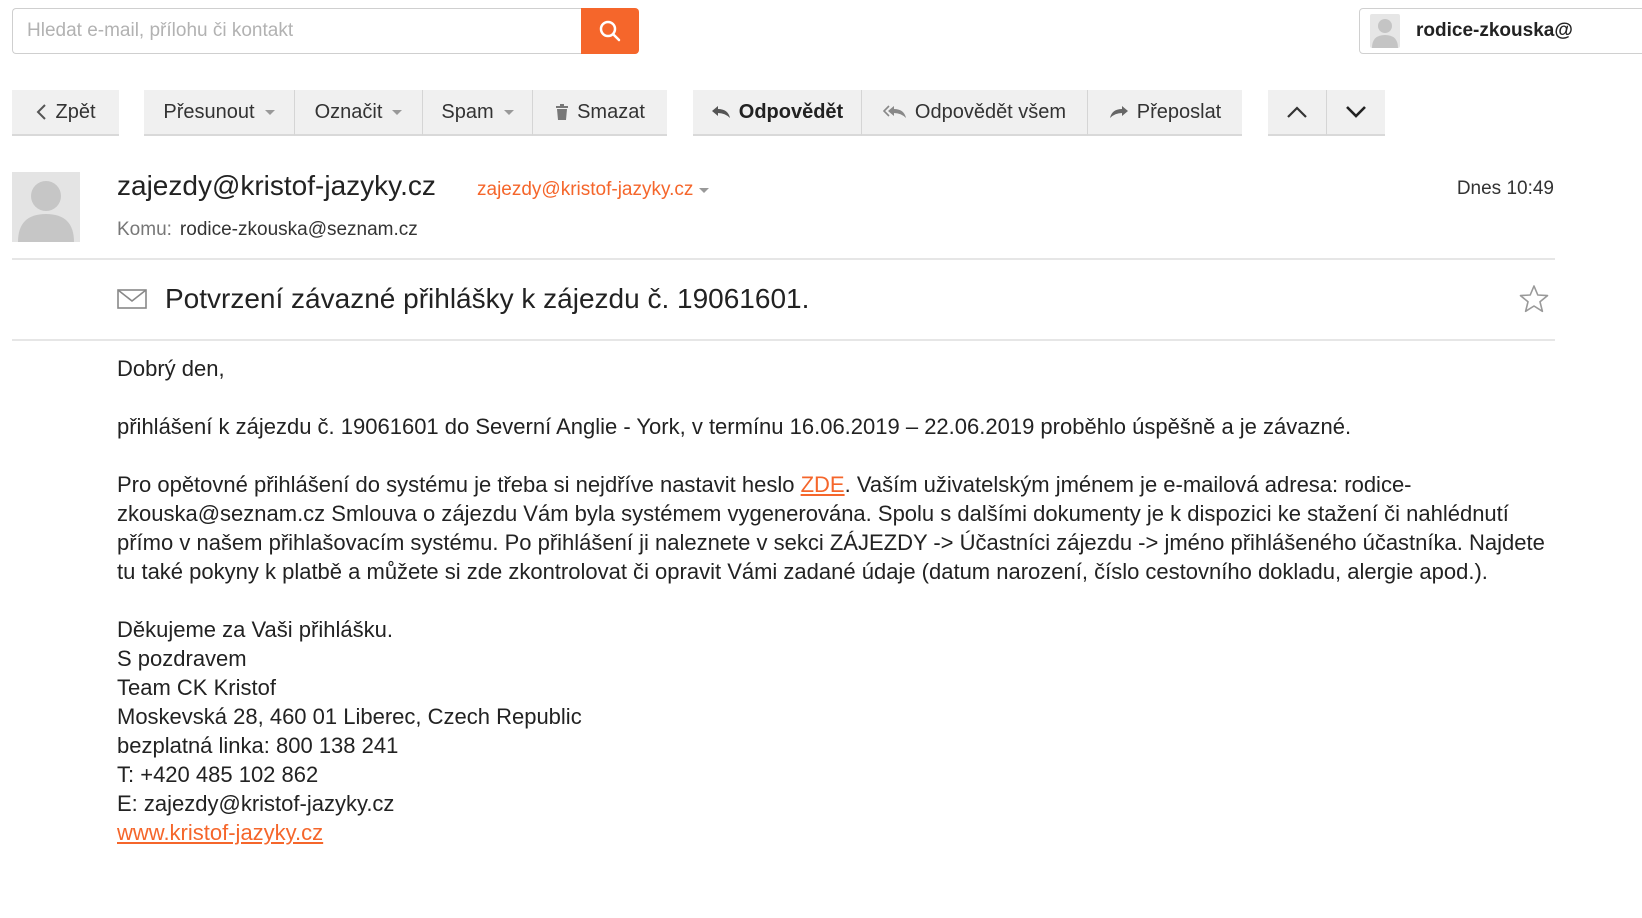 The image size is (1642, 918). Describe the element at coordinates (42, 112) in the screenshot. I see `chevron-left-icon` at that location.